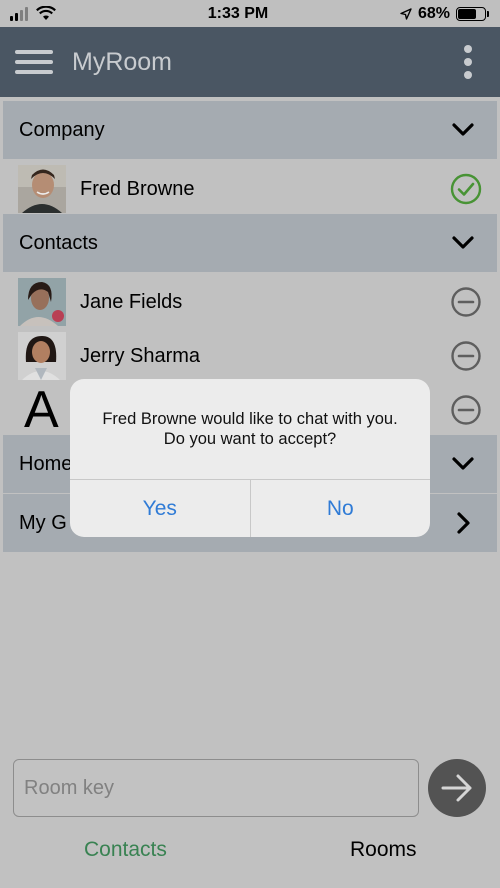 The image size is (500, 888). Describe the element at coordinates (340, 508) in the screenshot. I see `no-button: No` at that location.